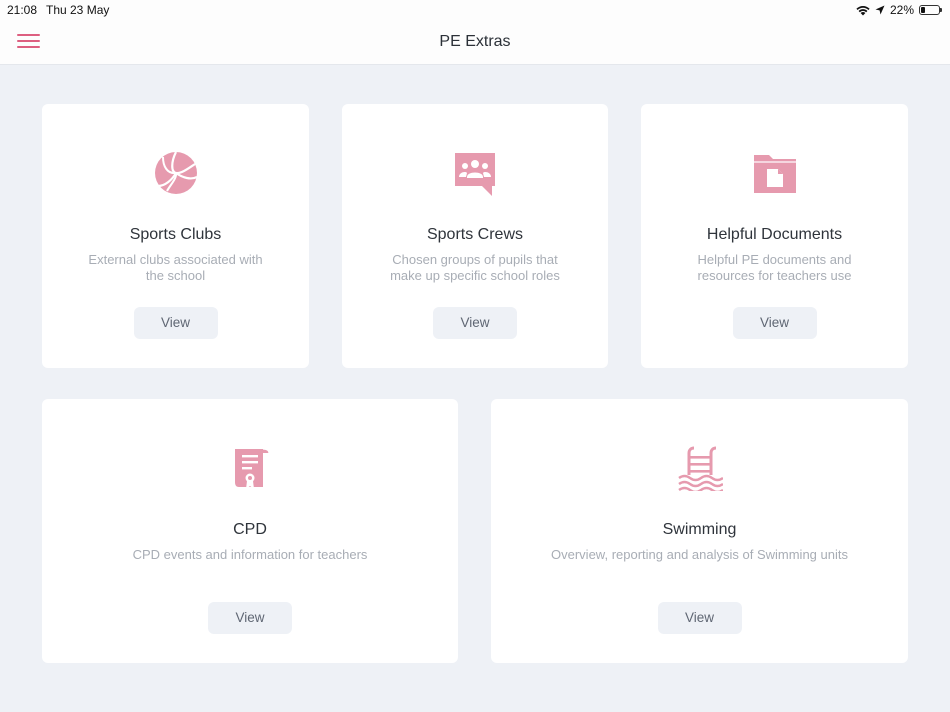 The width and height of the screenshot is (950, 712). Describe the element at coordinates (252, 468) in the screenshot. I see `certificate-icon` at that location.